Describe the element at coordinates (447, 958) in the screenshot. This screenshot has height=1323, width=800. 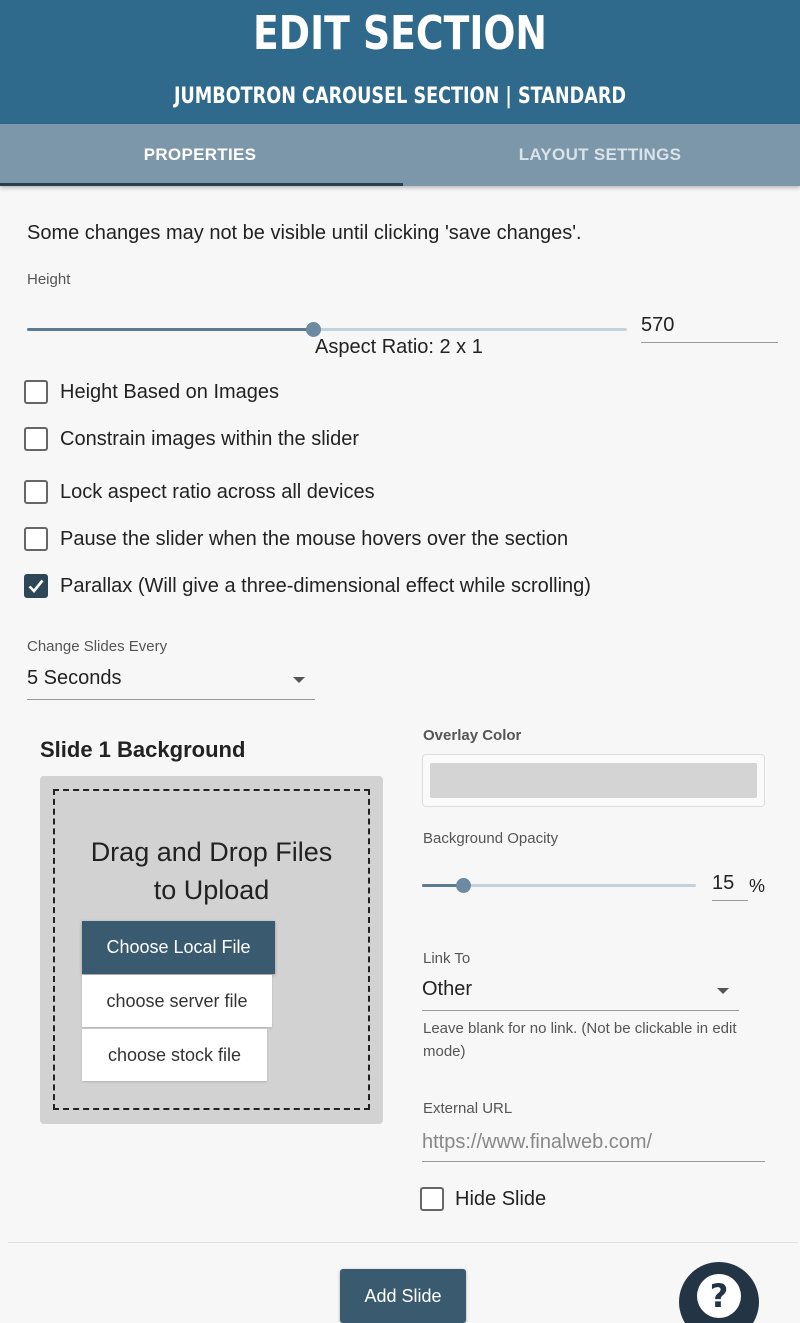
I see `link-to-label: Link To` at that location.